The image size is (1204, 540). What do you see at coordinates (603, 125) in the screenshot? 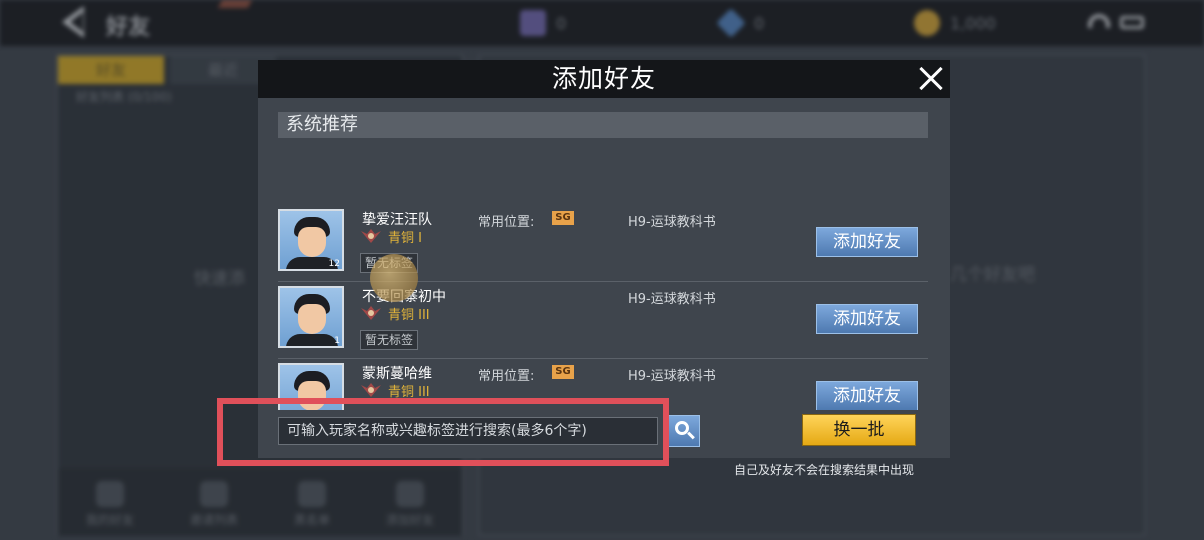
I see `section-header: 系统推荐` at bounding box center [603, 125].